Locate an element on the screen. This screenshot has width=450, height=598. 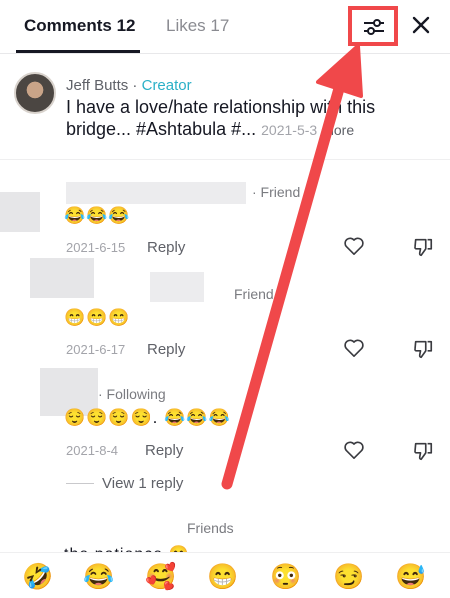
comment-meta: Friends is located at coordinates (210, 528).